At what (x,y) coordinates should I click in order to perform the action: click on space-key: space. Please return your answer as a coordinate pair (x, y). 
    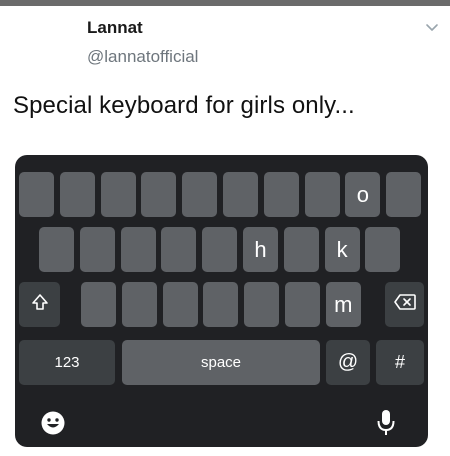
    Looking at the image, I should click on (221, 362).